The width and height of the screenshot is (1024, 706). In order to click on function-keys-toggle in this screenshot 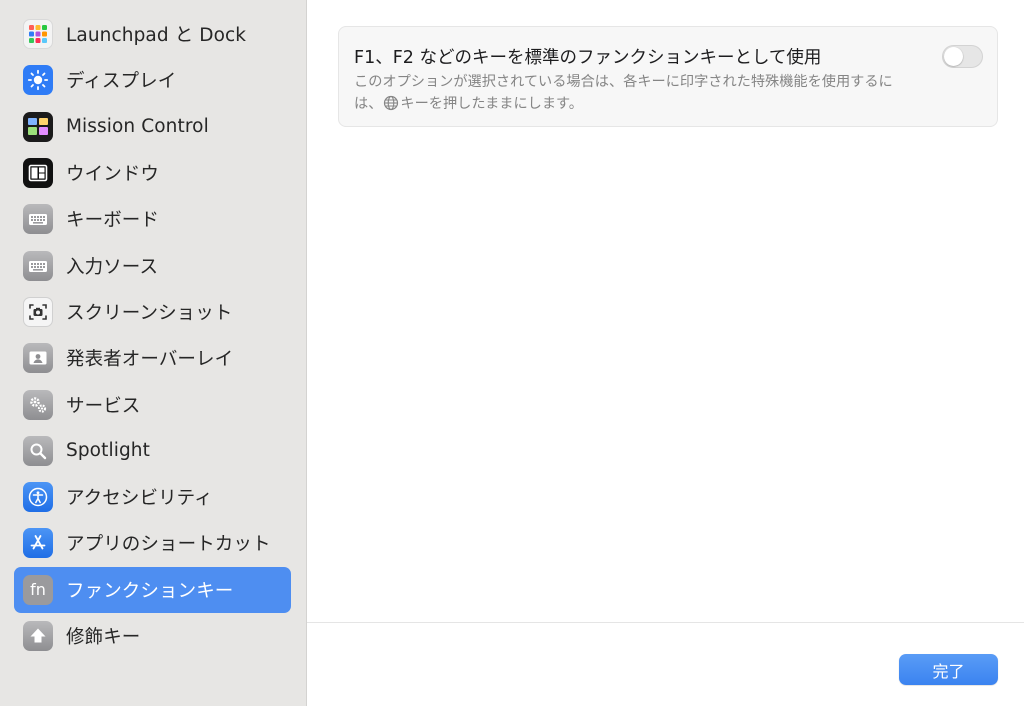, I will do `click(962, 56)`.